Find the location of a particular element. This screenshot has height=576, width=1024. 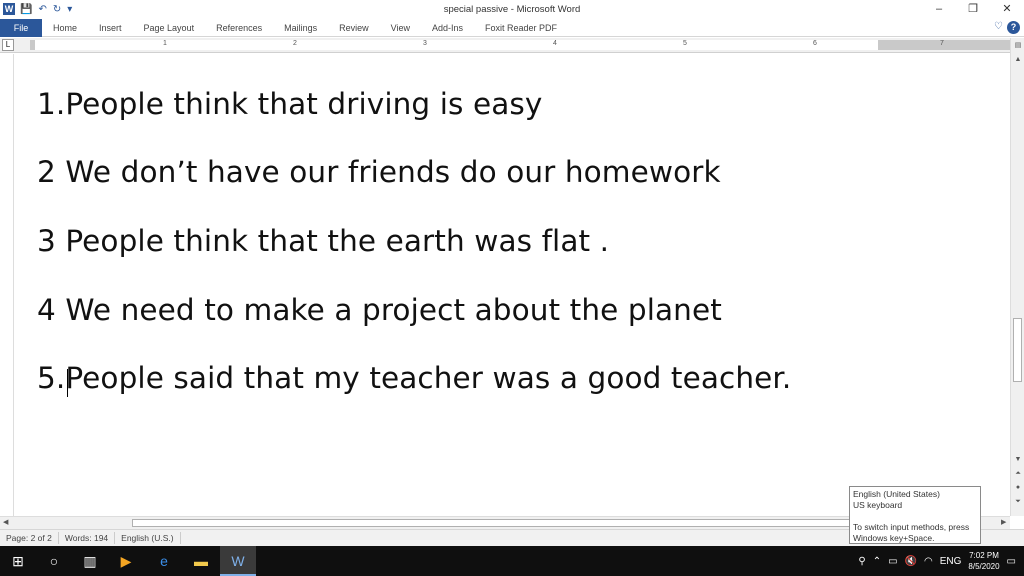

ruler-left-margin is located at coordinates (32, 45).